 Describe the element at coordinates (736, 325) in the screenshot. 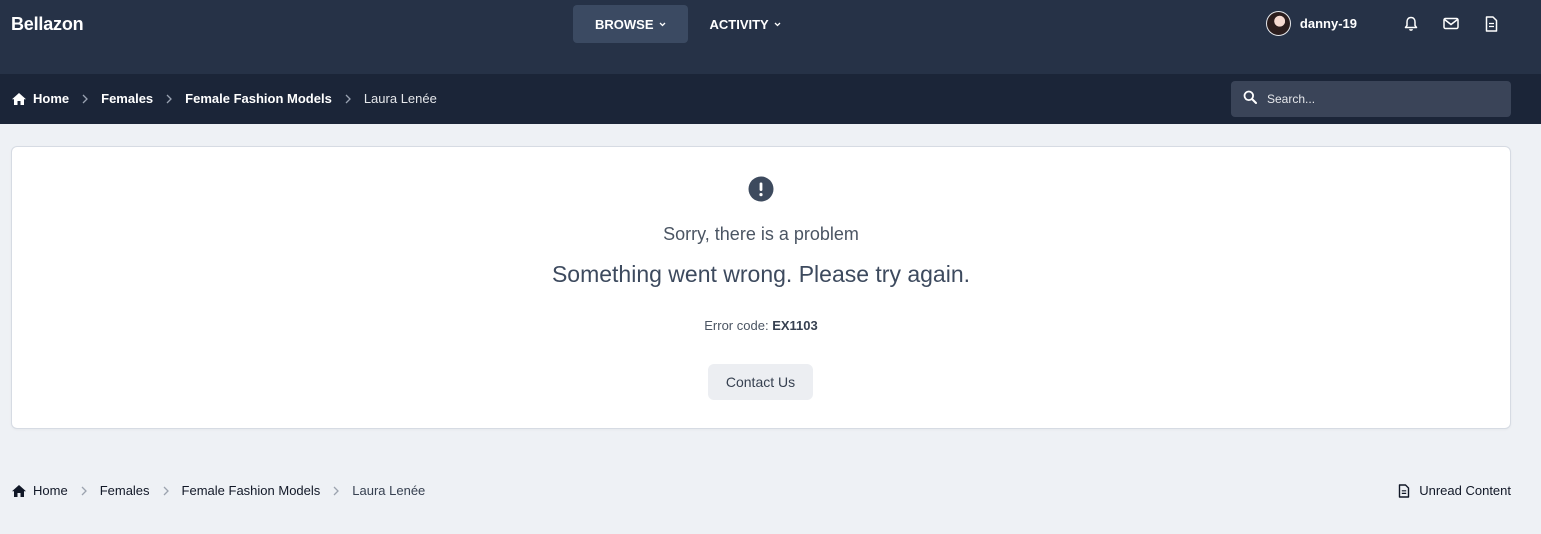

I see `error-code-label: Error code:` at that location.